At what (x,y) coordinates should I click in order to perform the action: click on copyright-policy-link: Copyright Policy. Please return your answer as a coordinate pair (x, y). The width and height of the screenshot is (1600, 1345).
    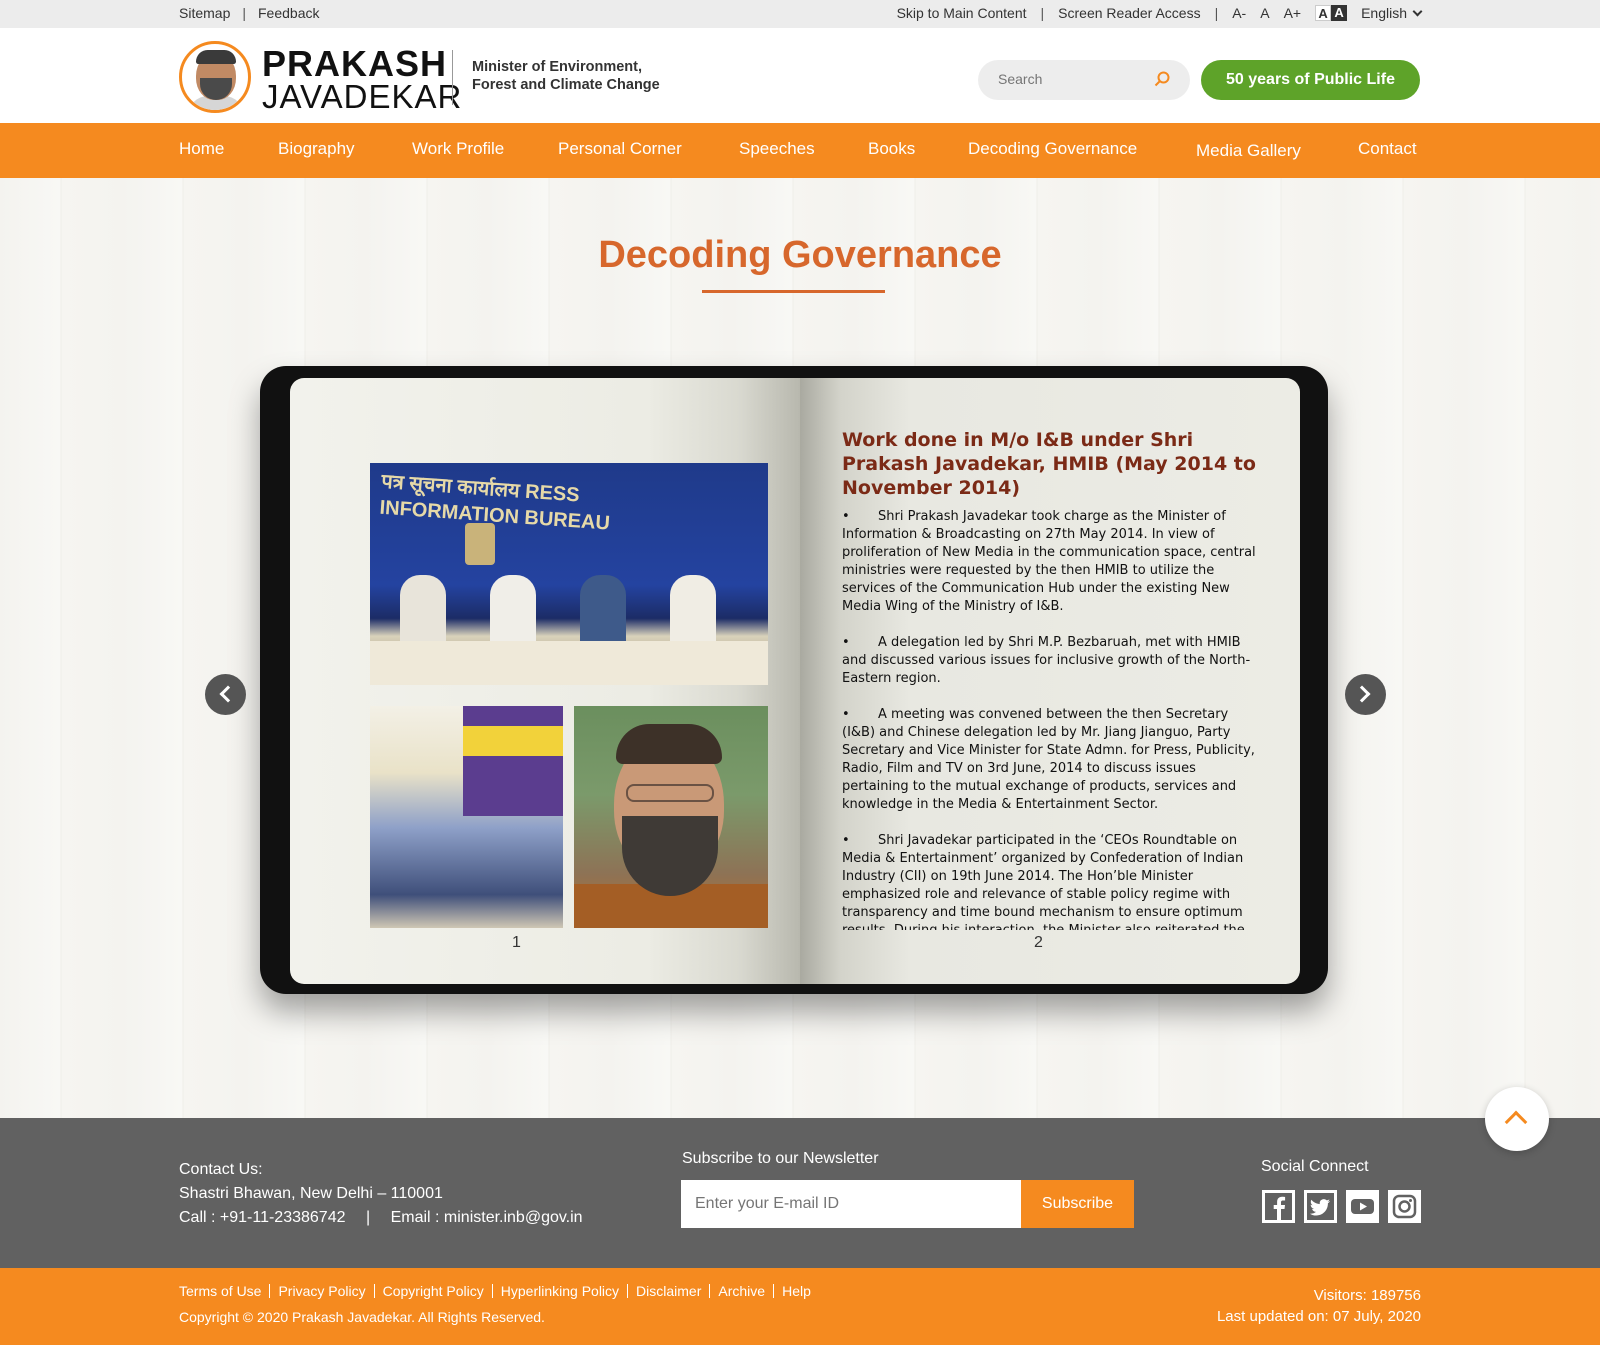
    Looking at the image, I should click on (432, 1291).